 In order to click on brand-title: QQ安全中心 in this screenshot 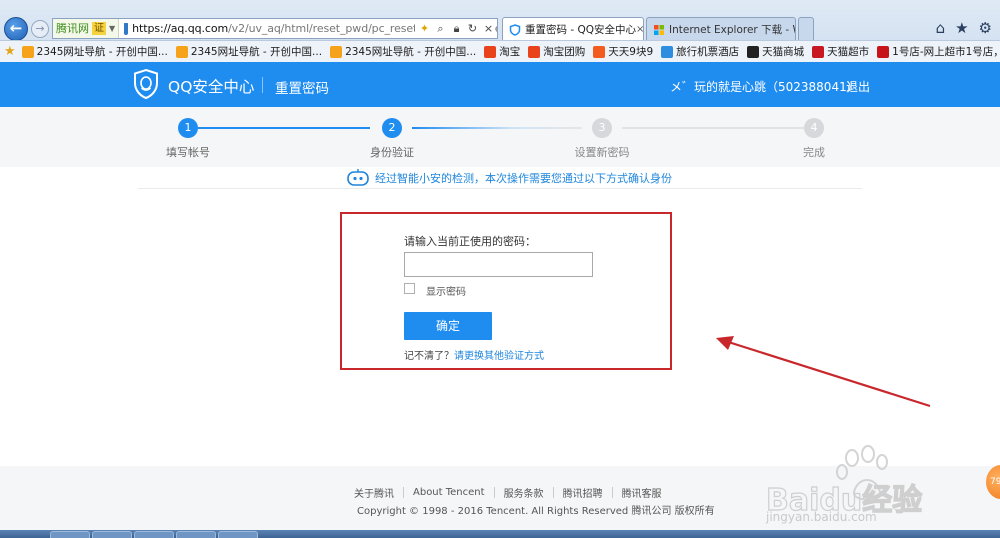, I will do `click(211, 86)`.